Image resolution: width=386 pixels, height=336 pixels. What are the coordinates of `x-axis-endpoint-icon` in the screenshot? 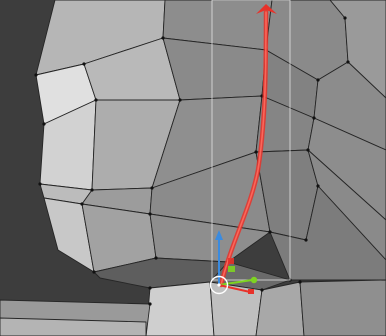 It's located at (251, 291).